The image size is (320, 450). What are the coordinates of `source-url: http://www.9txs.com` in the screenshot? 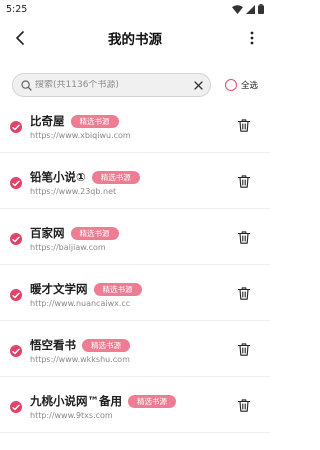 It's located at (71, 415).